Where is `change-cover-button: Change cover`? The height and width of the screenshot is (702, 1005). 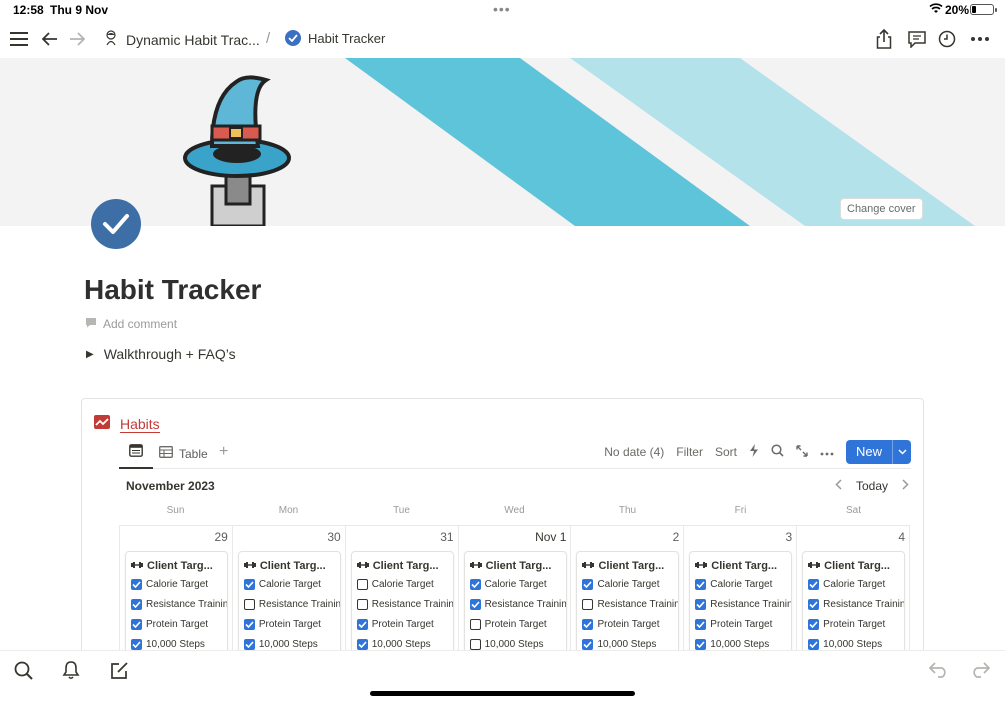
change-cover-button: Change cover is located at coordinates (881, 209).